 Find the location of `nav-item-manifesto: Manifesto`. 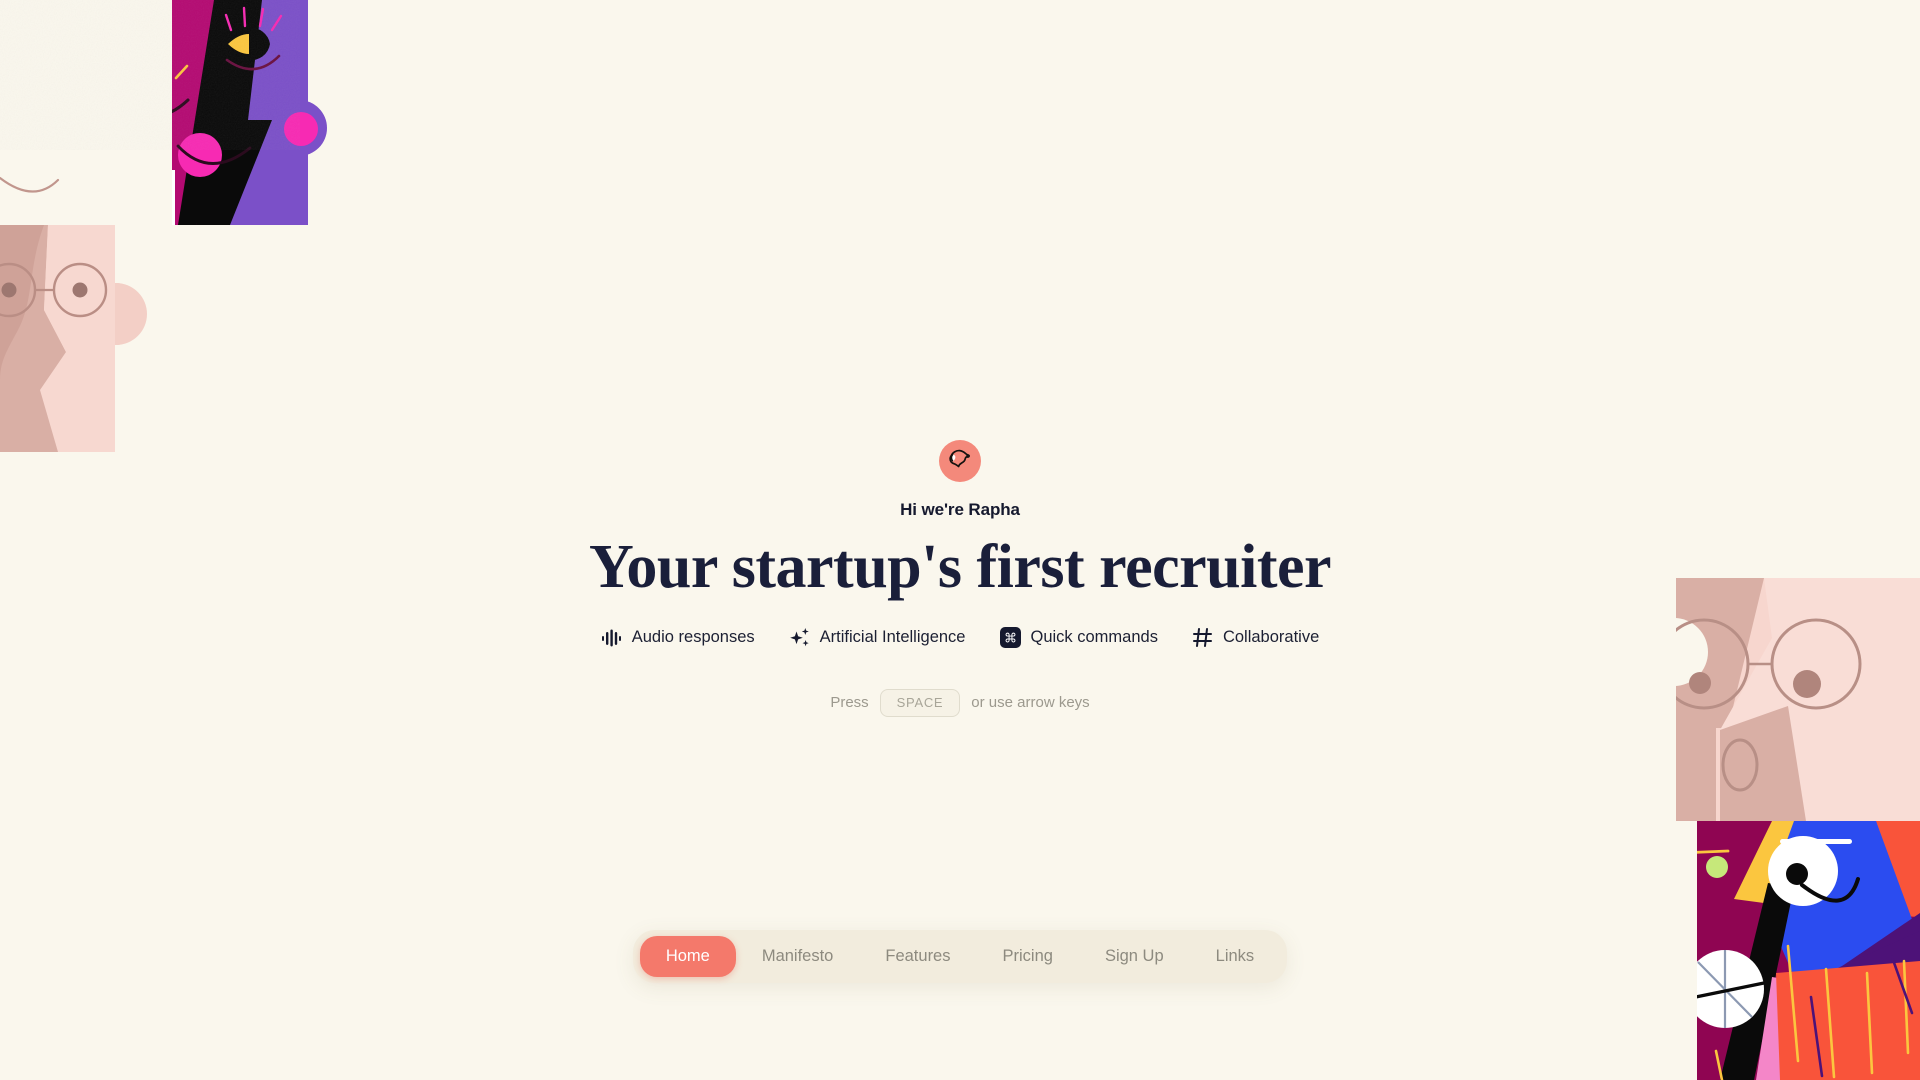

nav-item-manifesto: Manifesto is located at coordinates (798, 956).